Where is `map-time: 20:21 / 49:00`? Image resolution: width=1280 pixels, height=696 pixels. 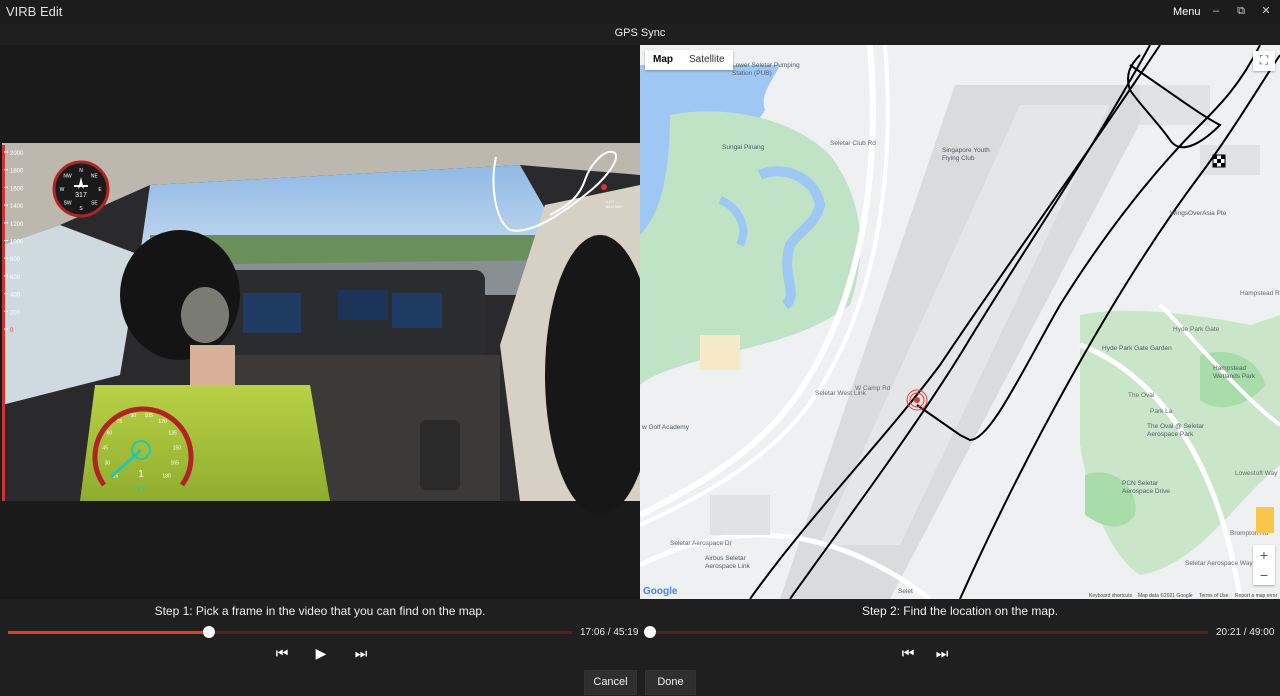 map-time: 20:21 / 49:00 is located at coordinates (1245, 632).